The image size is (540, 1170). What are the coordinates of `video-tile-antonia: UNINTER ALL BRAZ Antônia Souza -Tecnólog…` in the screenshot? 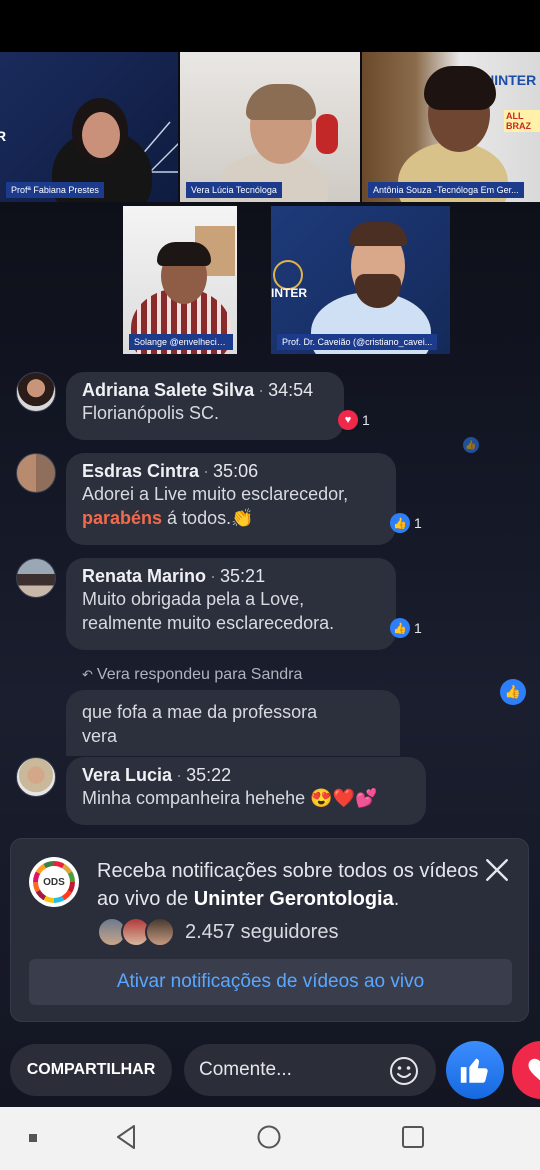 It's located at (451, 127).